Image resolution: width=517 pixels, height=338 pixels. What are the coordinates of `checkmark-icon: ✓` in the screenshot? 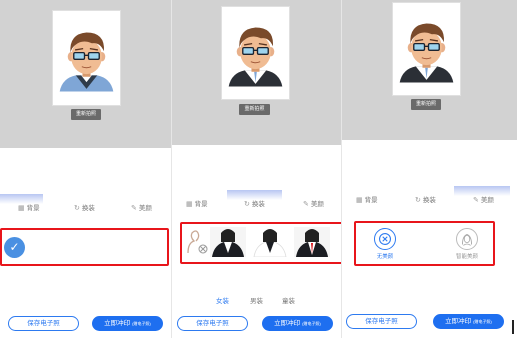 It's located at (14, 247).